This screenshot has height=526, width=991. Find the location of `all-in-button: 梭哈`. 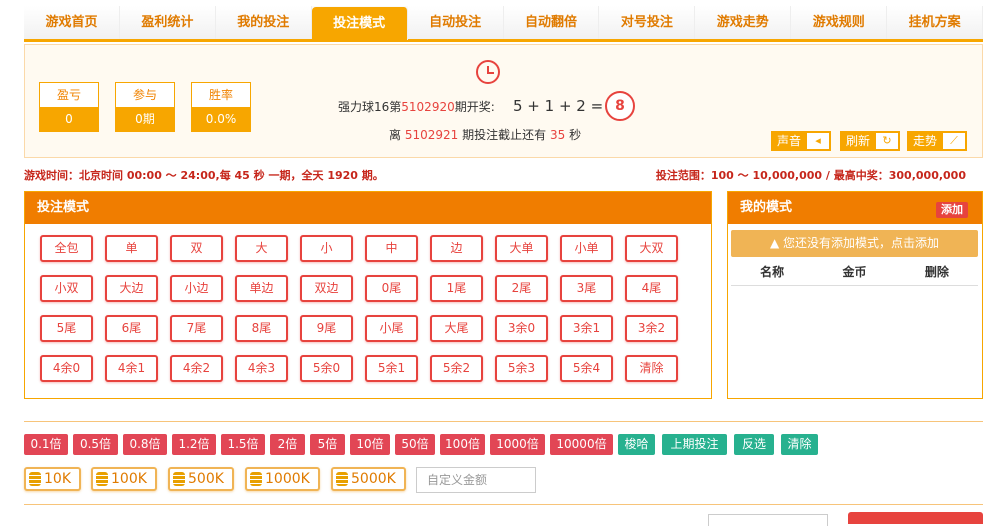

all-in-button: 梭哈 is located at coordinates (636, 444).